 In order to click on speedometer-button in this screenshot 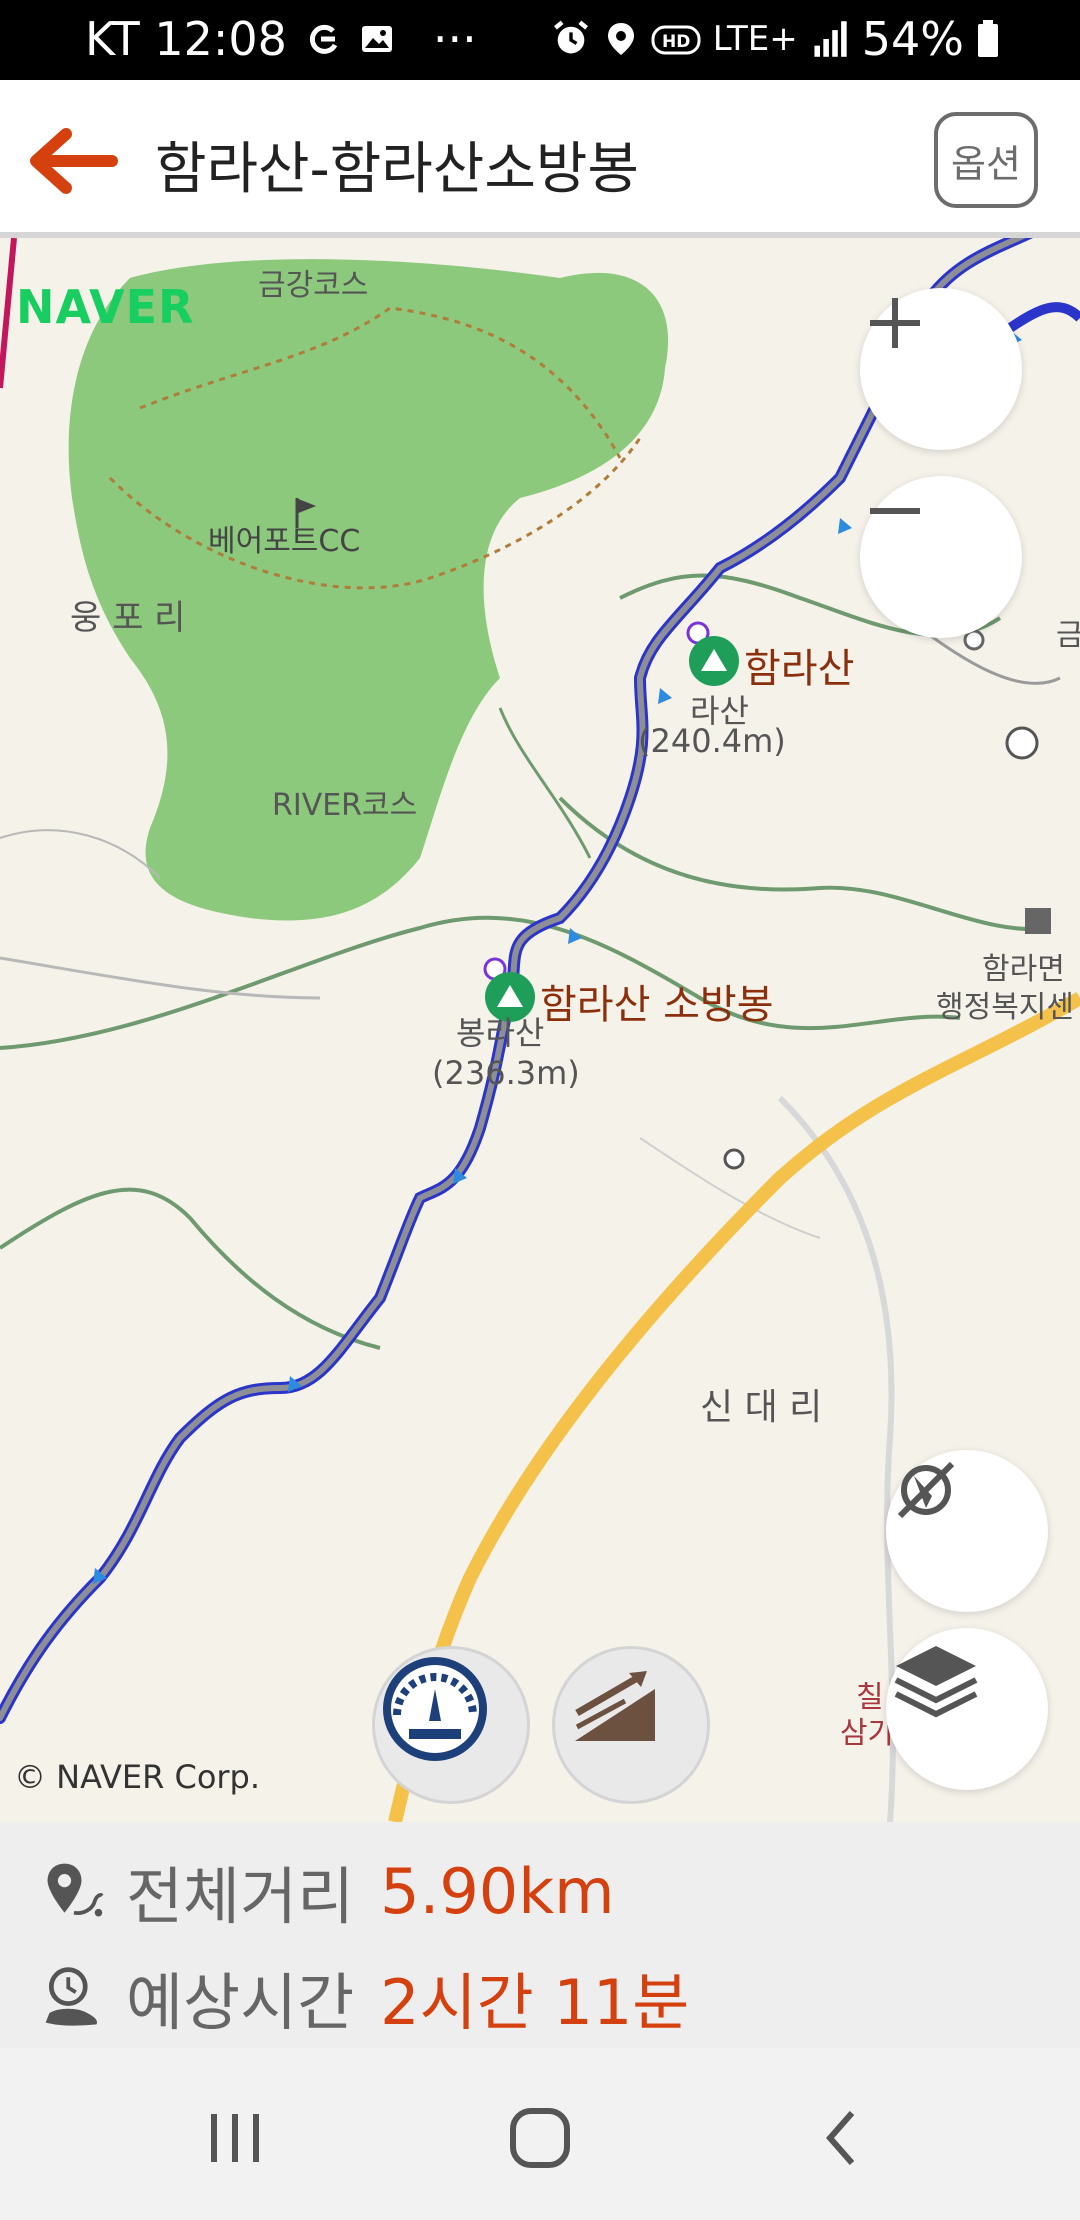, I will do `click(451, 1725)`.